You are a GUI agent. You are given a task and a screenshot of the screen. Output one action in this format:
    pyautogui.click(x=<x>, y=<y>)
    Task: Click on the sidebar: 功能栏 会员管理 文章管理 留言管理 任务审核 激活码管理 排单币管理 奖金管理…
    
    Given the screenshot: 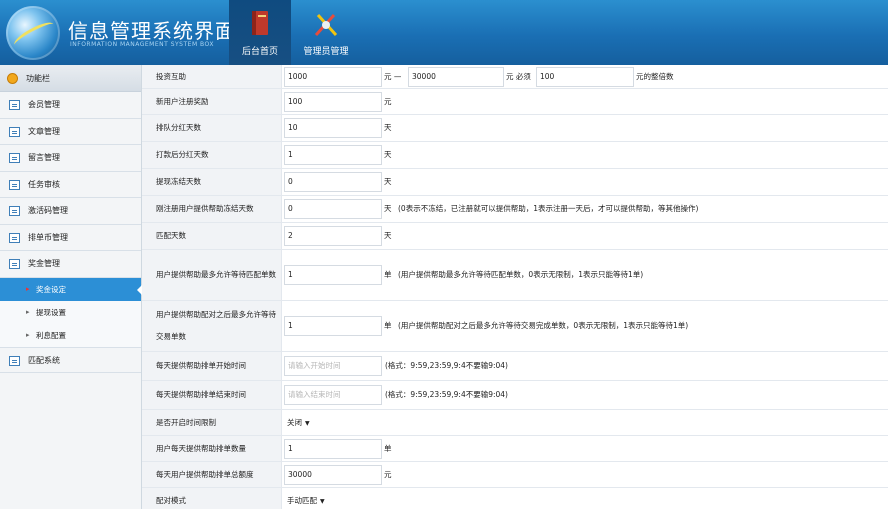 What is the action you would take?
    pyautogui.click(x=71, y=287)
    